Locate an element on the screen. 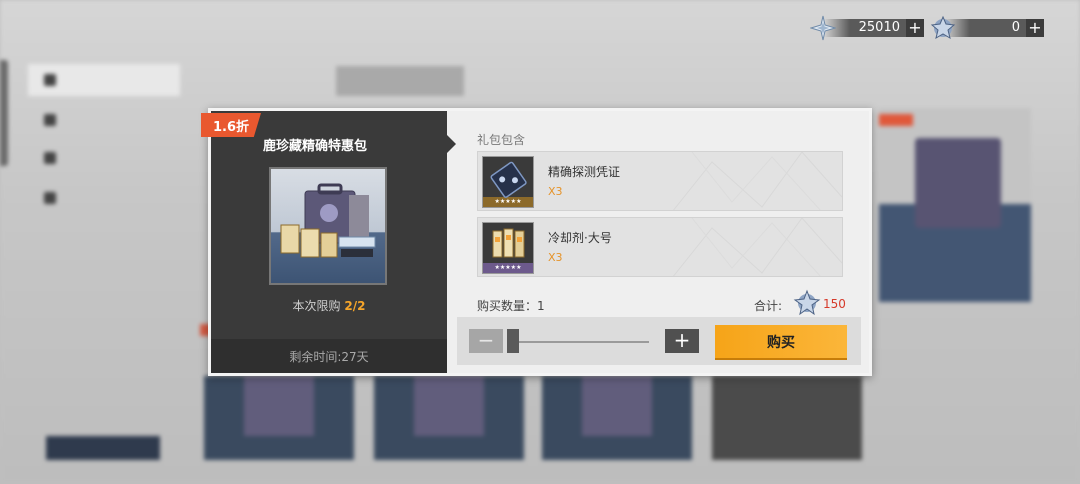 This screenshot has width=1080, height=484. remaining-time: 剩余时间:27天 is located at coordinates (329, 356).